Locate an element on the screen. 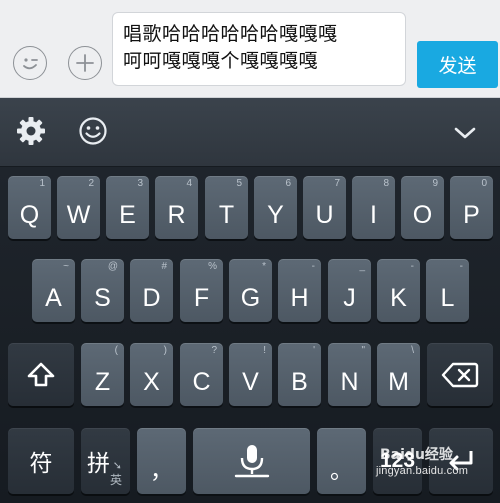  watermark-brand: Baidu经验 is located at coordinates (416, 455).